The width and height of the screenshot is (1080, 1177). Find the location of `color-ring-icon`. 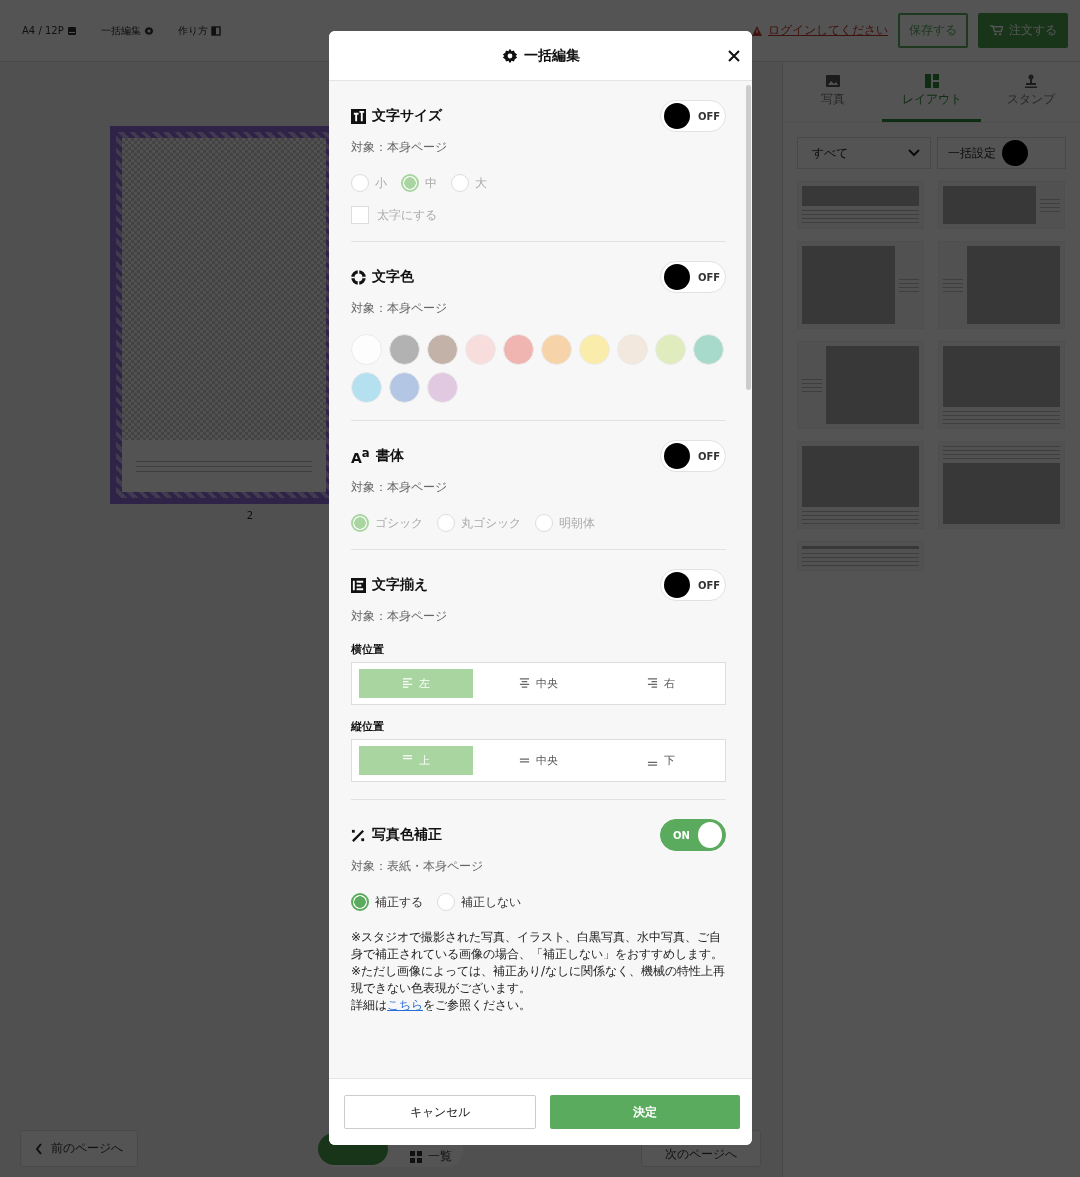

color-ring-icon is located at coordinates (358, 277).